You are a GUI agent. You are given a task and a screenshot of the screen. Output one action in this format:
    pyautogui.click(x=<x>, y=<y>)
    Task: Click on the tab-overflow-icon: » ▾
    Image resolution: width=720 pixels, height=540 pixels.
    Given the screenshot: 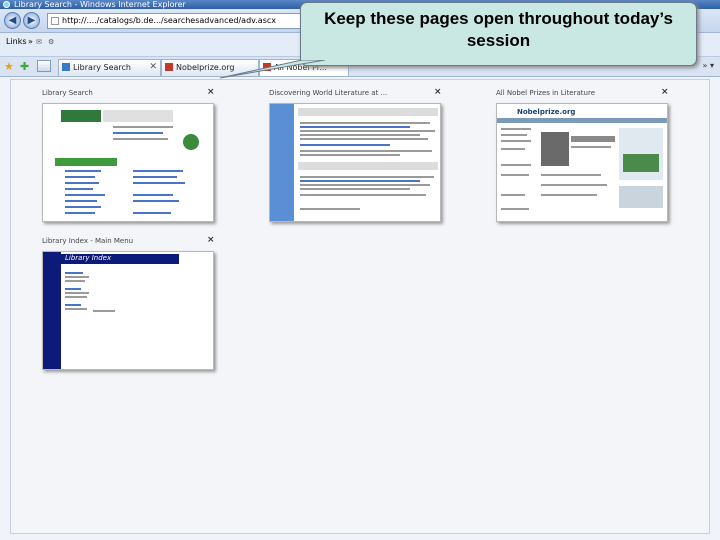 What is the action you would take?
    pyautogui.click(x=708, y=65)
    